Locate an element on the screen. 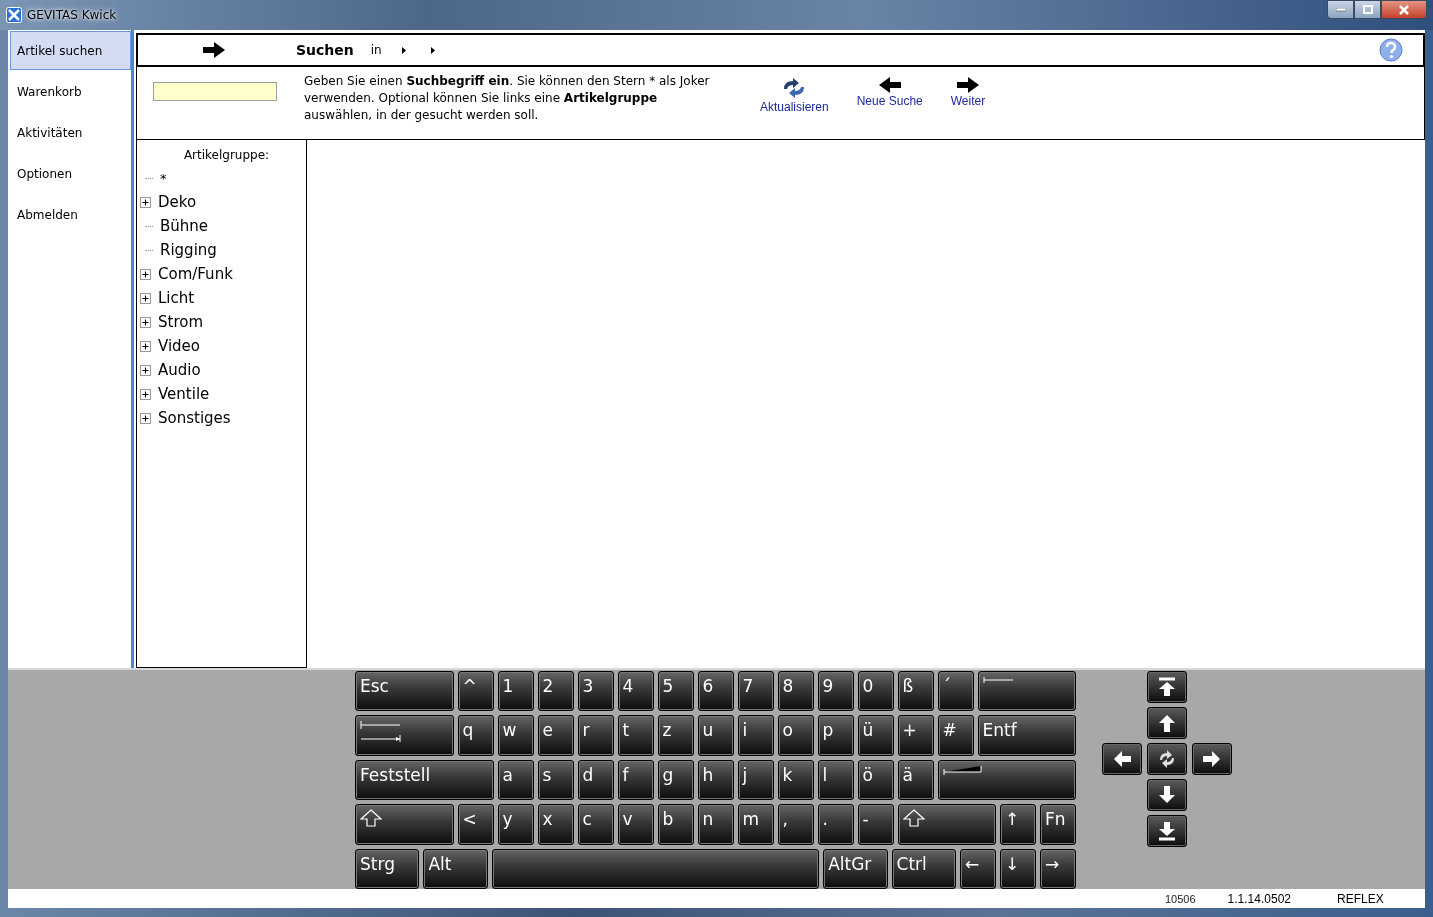 The image size is (1433, 917). jump-top-button is located at coordinates (1167, 687).